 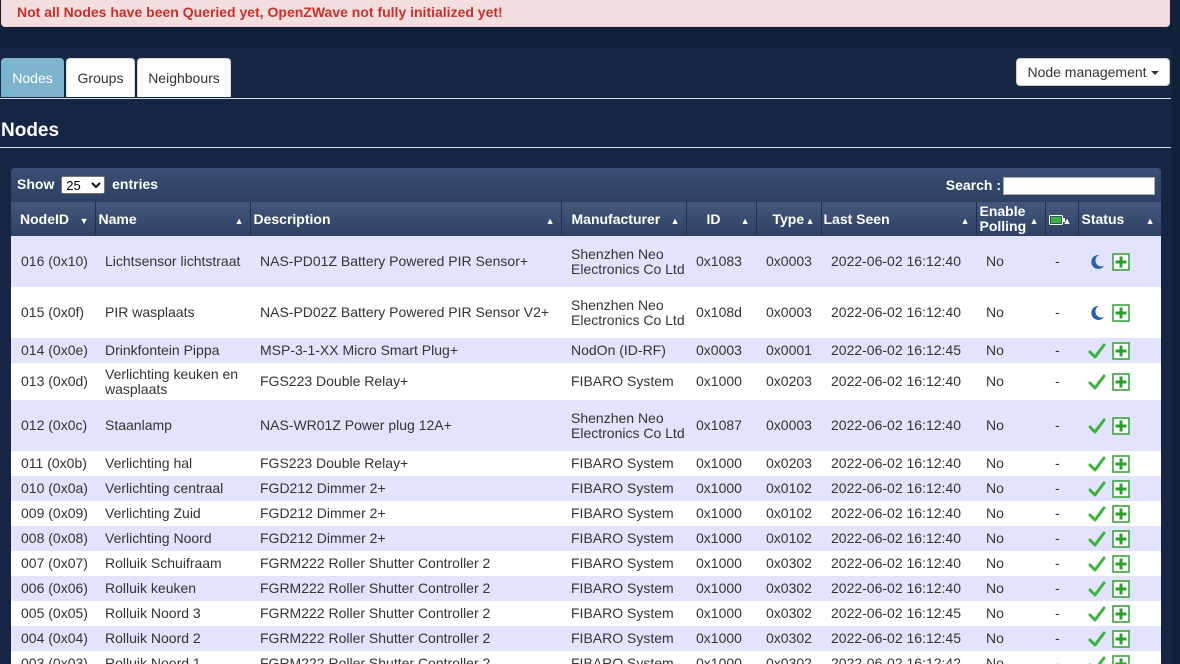 What do you see at coordinates (721, 219) in the screenshot?
I see `col-header-id: ID ▲` at bounding box center [721, 219].